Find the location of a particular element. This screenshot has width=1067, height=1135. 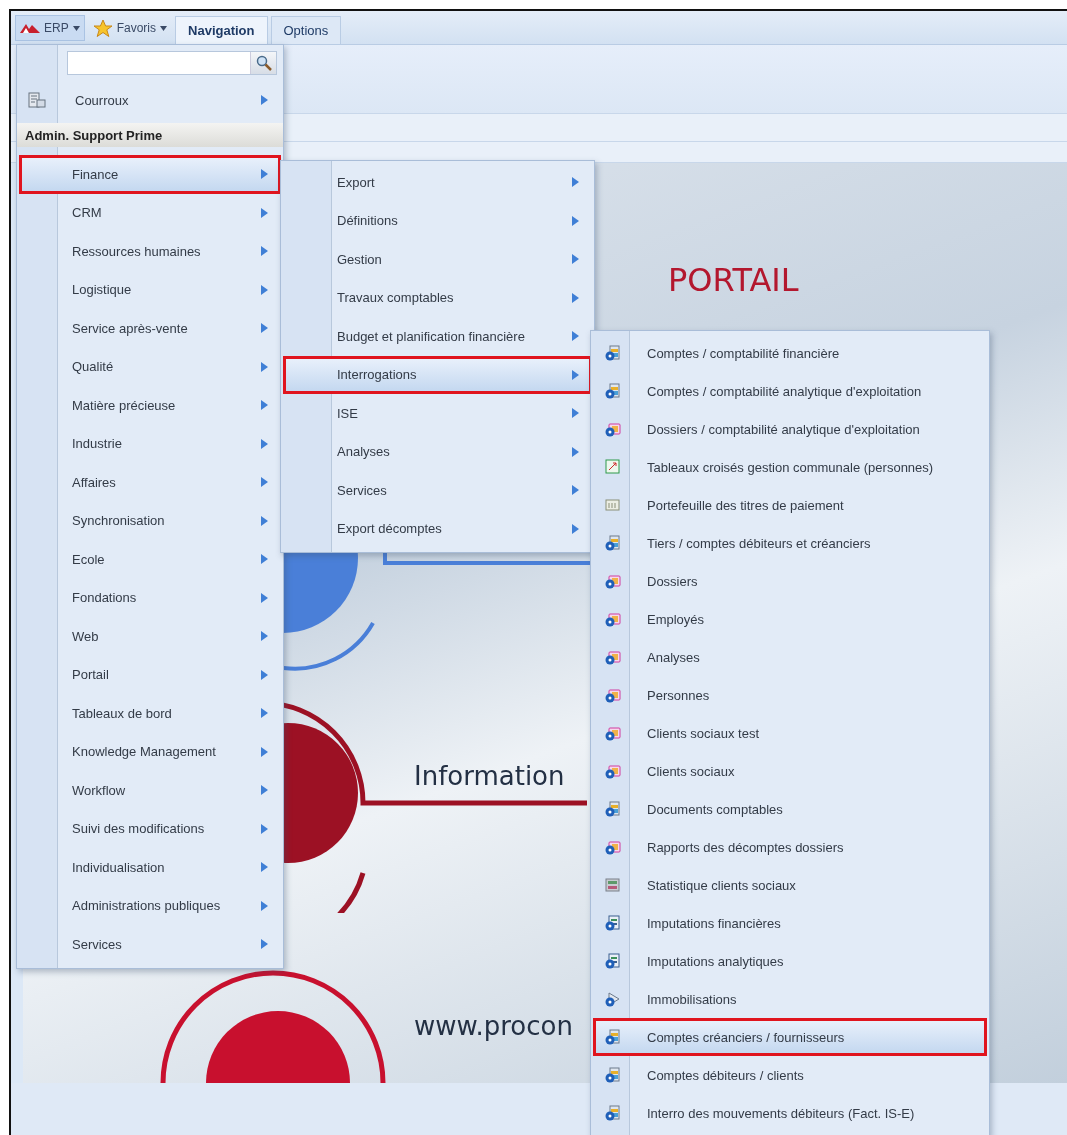

section-header: Admin. Support Prime is located at coordinates (150, 135).